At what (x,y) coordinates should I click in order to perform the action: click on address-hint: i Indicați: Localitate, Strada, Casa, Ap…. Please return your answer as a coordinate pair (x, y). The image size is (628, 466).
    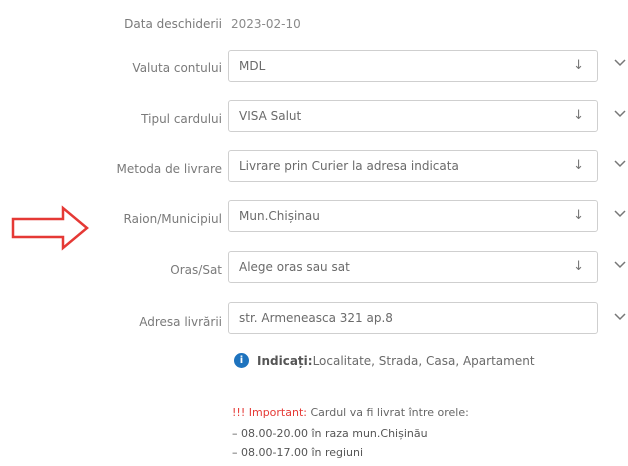
    Looking at the image, I should click on (384, 360).